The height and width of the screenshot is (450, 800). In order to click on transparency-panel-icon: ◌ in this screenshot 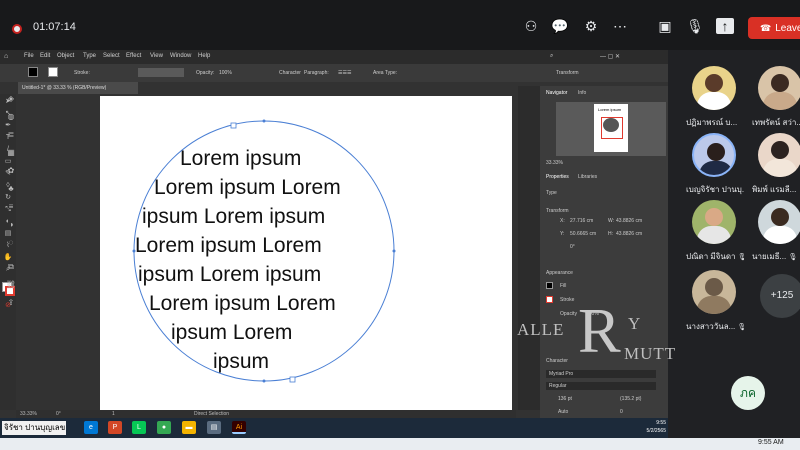, I will do `click(11, 243)`.